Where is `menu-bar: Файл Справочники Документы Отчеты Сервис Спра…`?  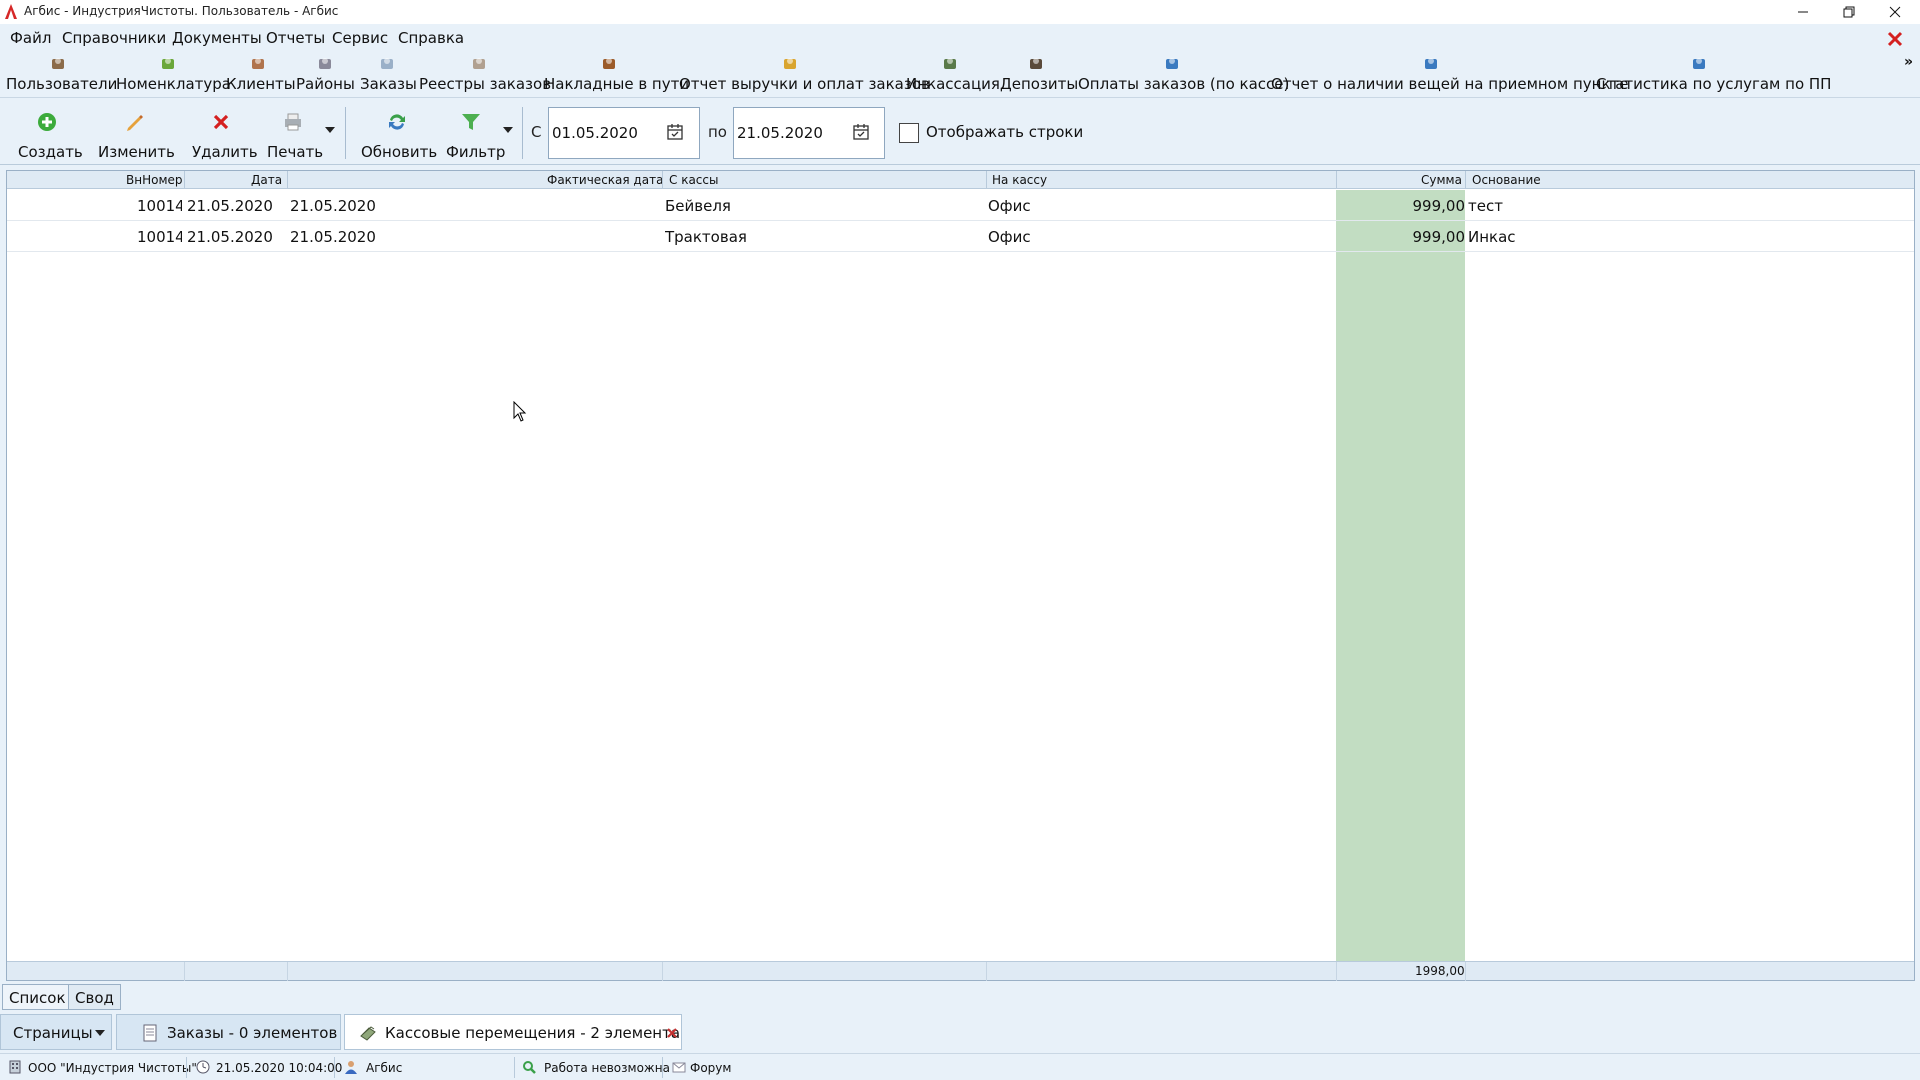 menu-bar: Файл Справочники Документы Отчеты Сервис Спра… is located at coordinates (960, 38).